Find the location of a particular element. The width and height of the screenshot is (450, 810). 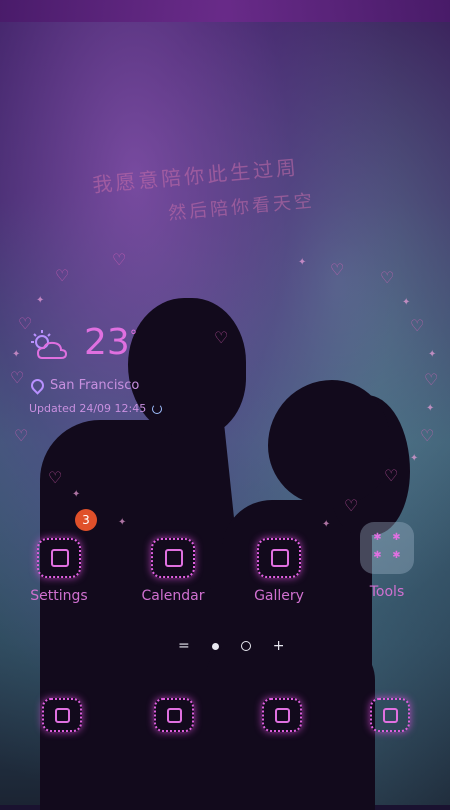

gallery-icon is located at coordinates (279, 558).